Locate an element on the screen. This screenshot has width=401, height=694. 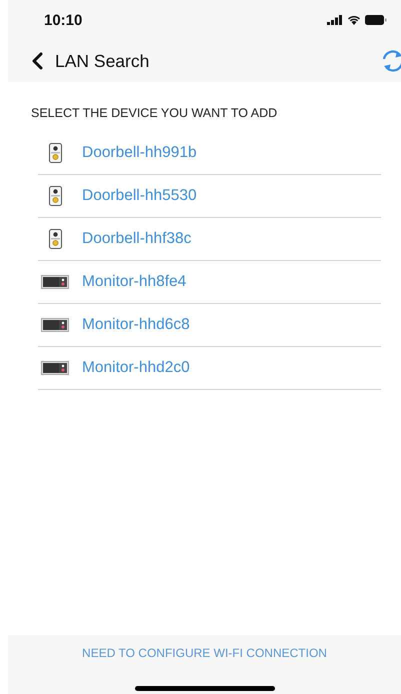
screen-title: LAN Search is located at coordinates (102, 61).